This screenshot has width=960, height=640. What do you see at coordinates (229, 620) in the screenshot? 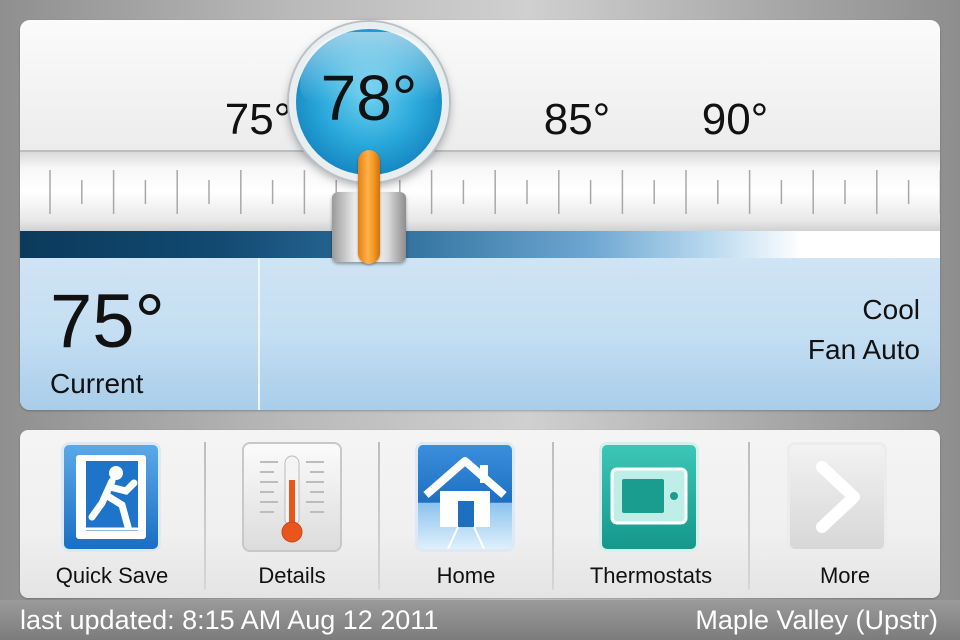
I see `last-updated: last updated: 8:15 AM Aug 12 2011` at bounding box center [229, 620].